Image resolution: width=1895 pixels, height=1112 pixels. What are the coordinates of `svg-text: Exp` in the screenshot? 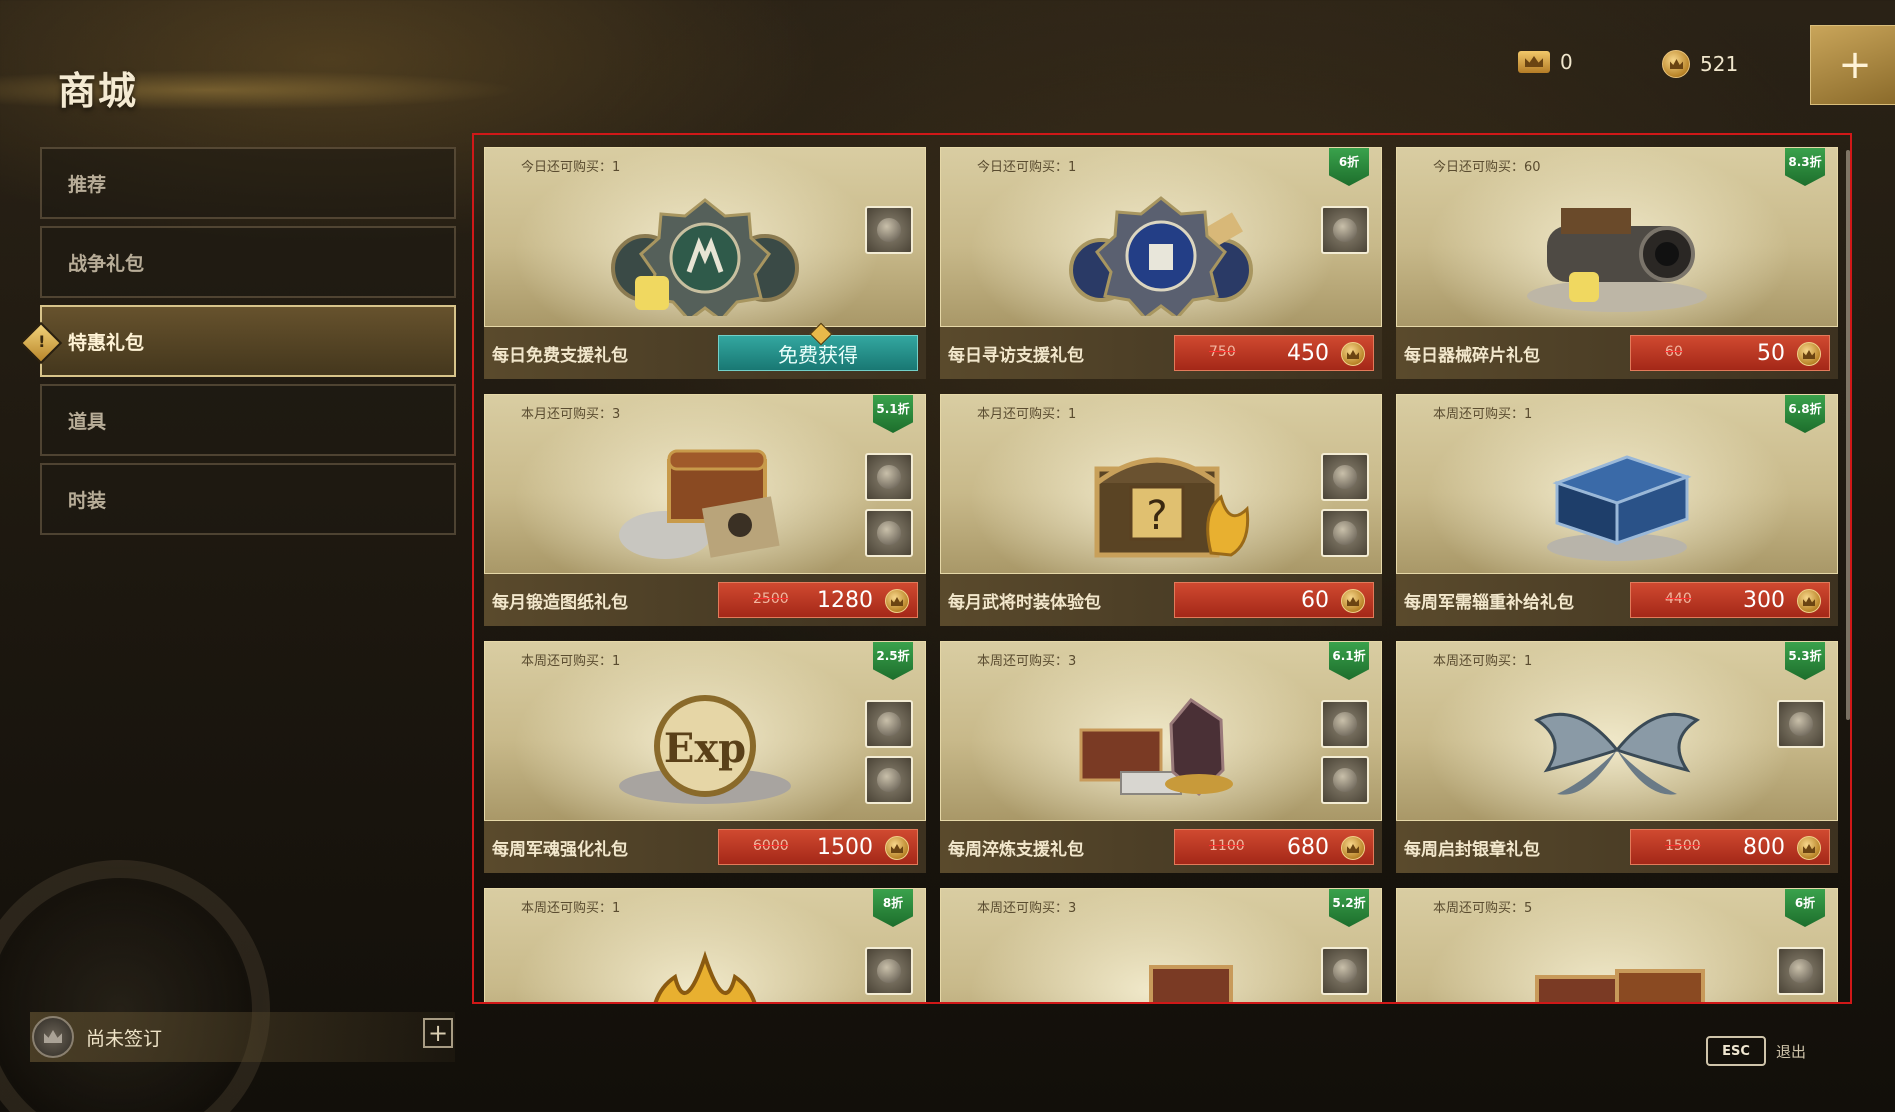 It's located at (705, 748).